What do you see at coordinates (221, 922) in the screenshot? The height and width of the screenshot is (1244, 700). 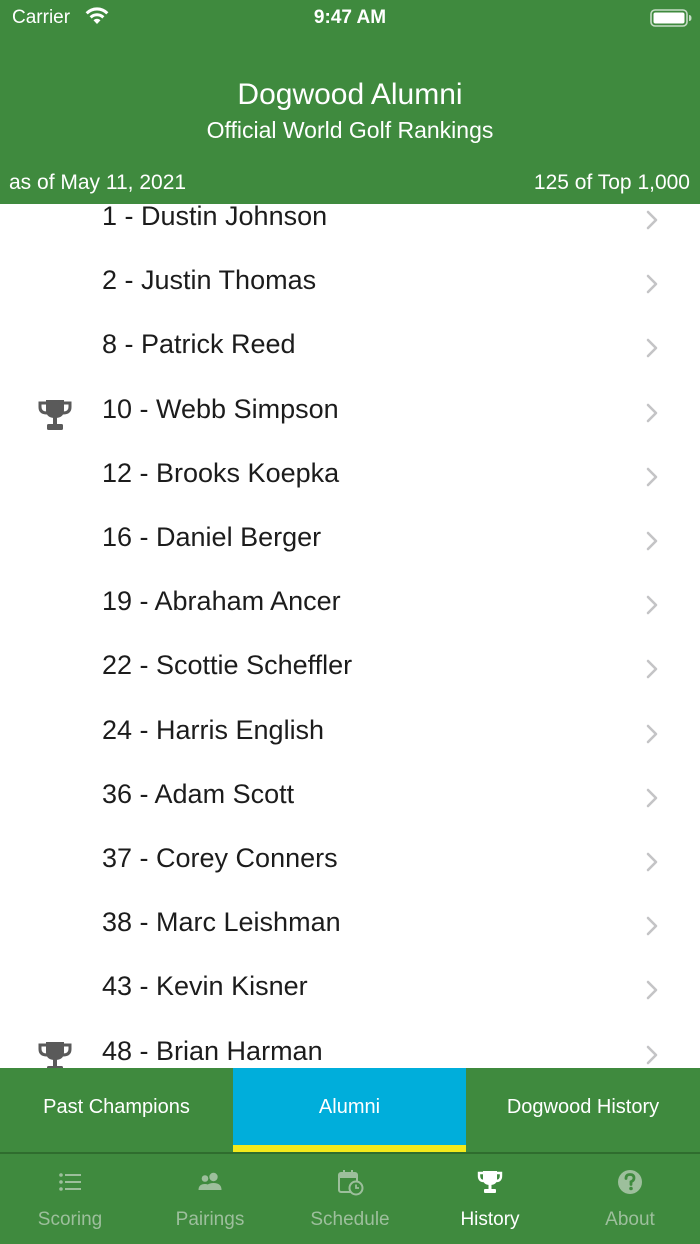 I see `ranking-label: 38 - Marc Leishman` at bounding box center [221, 922].